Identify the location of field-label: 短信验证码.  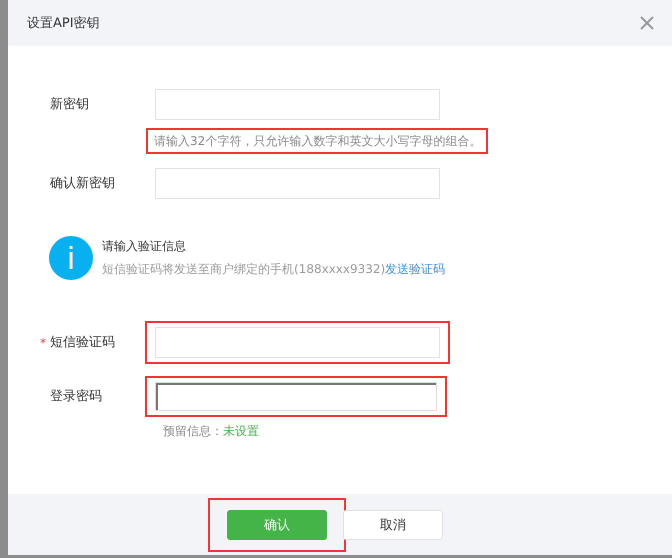
(82, 343).